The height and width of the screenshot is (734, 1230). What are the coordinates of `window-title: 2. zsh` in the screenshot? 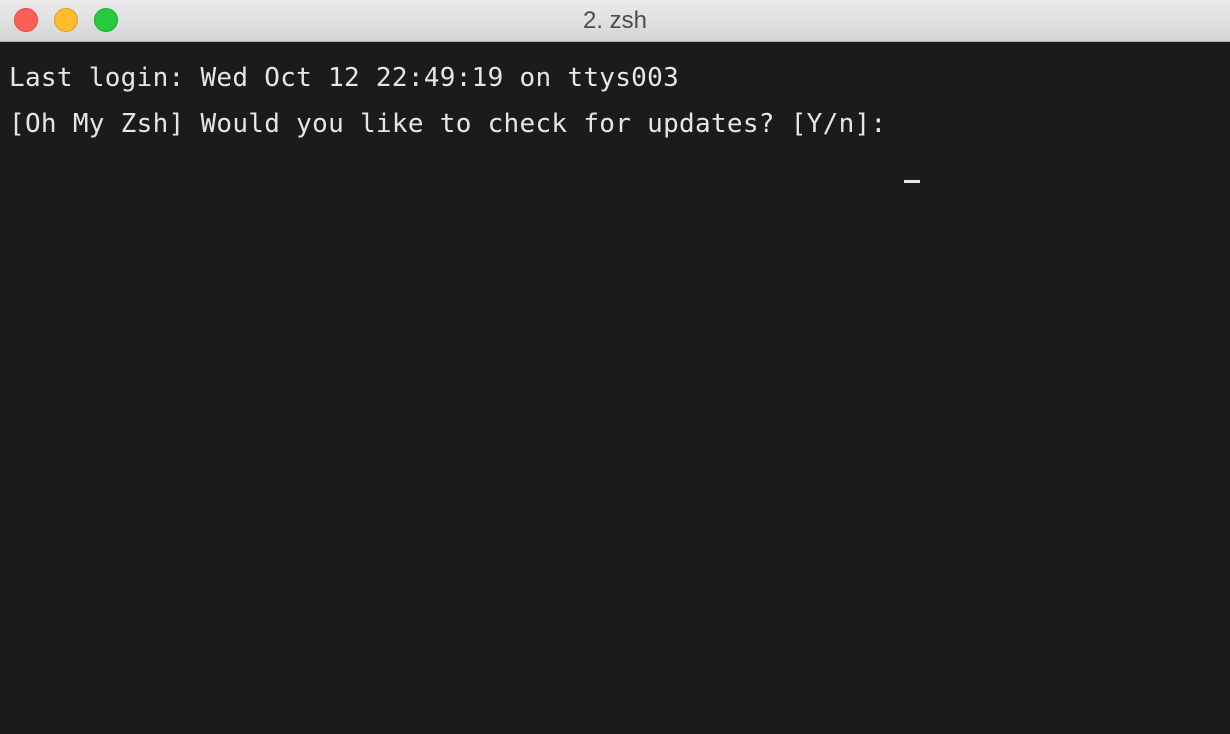 It's located at (615, 20).